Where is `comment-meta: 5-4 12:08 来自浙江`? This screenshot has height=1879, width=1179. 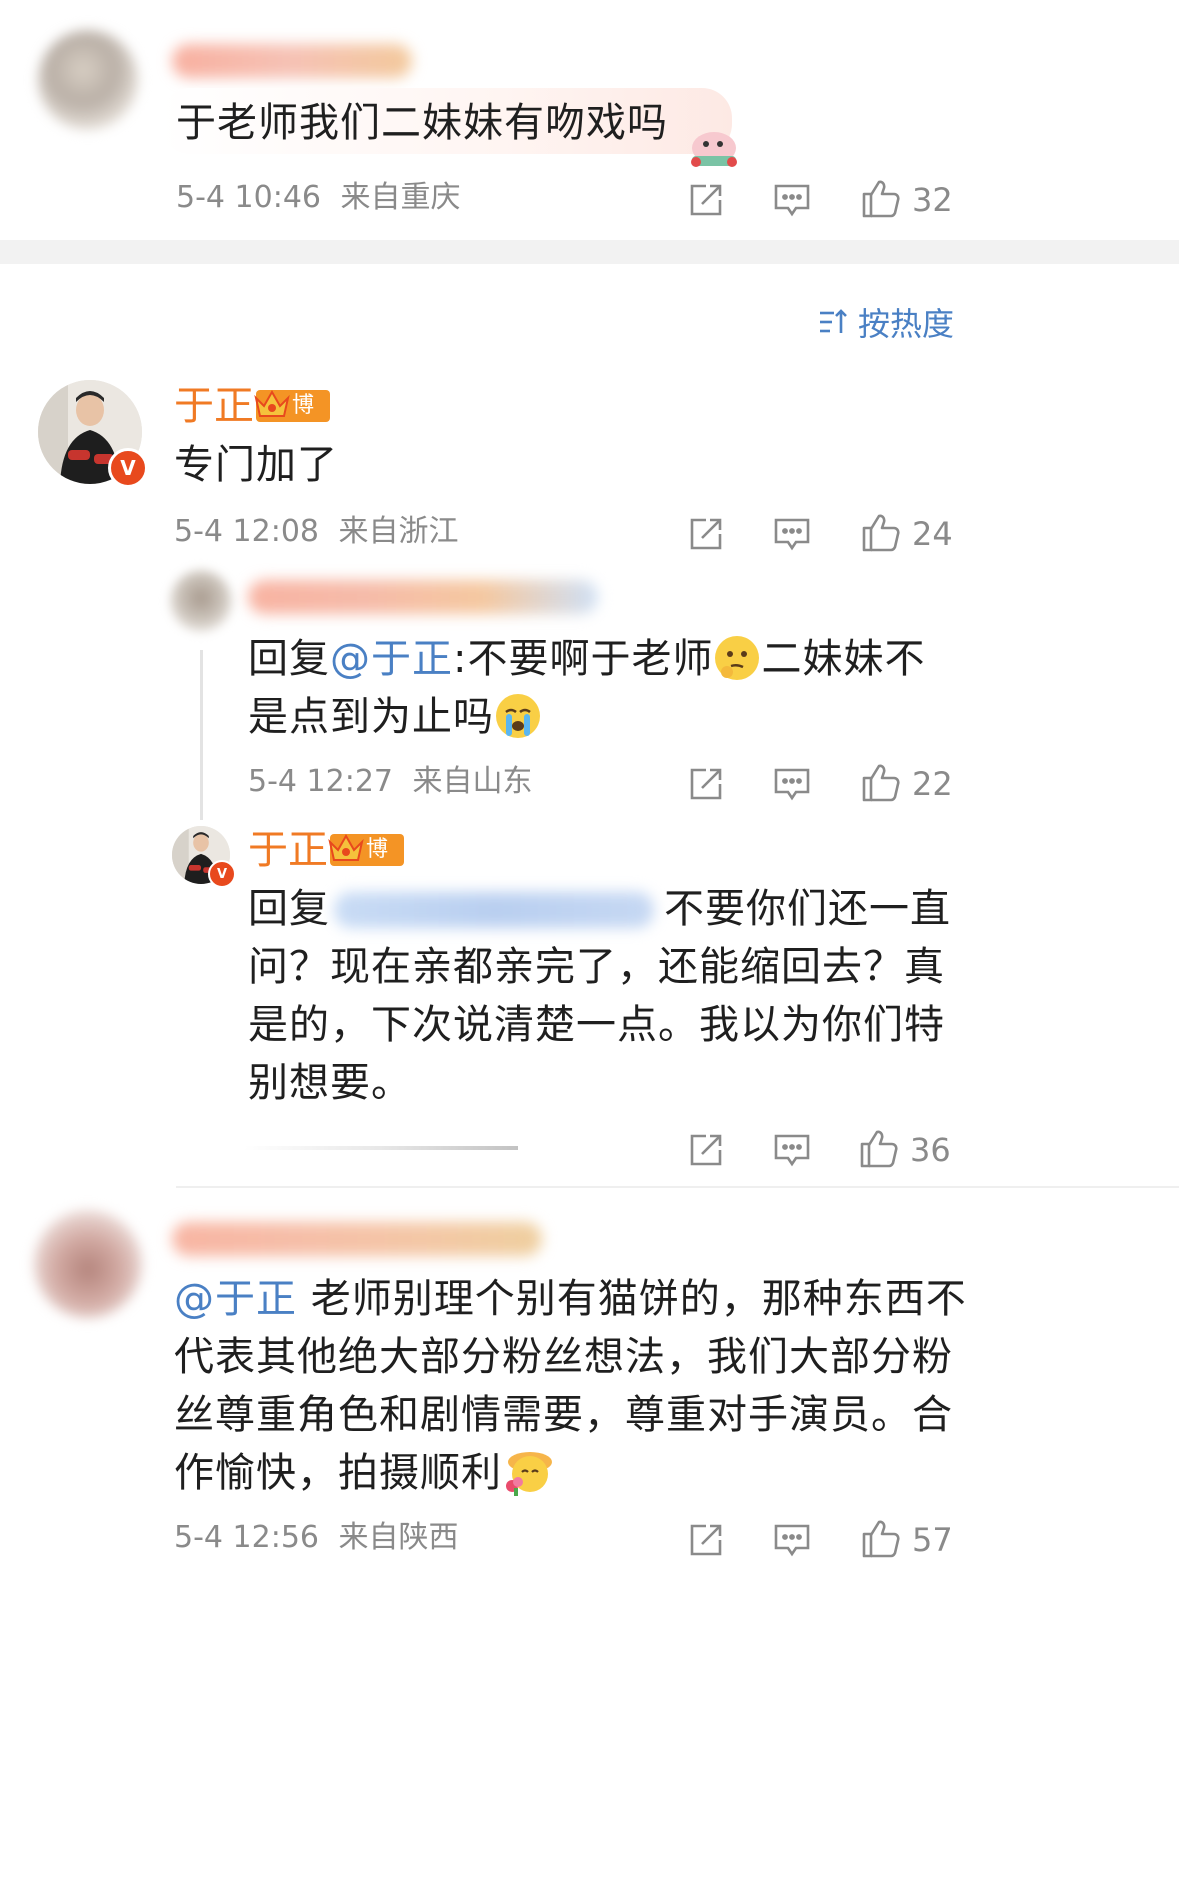
comment-meta: 5-4 12:08 来自浙江 is located at coordinates (316, 532).